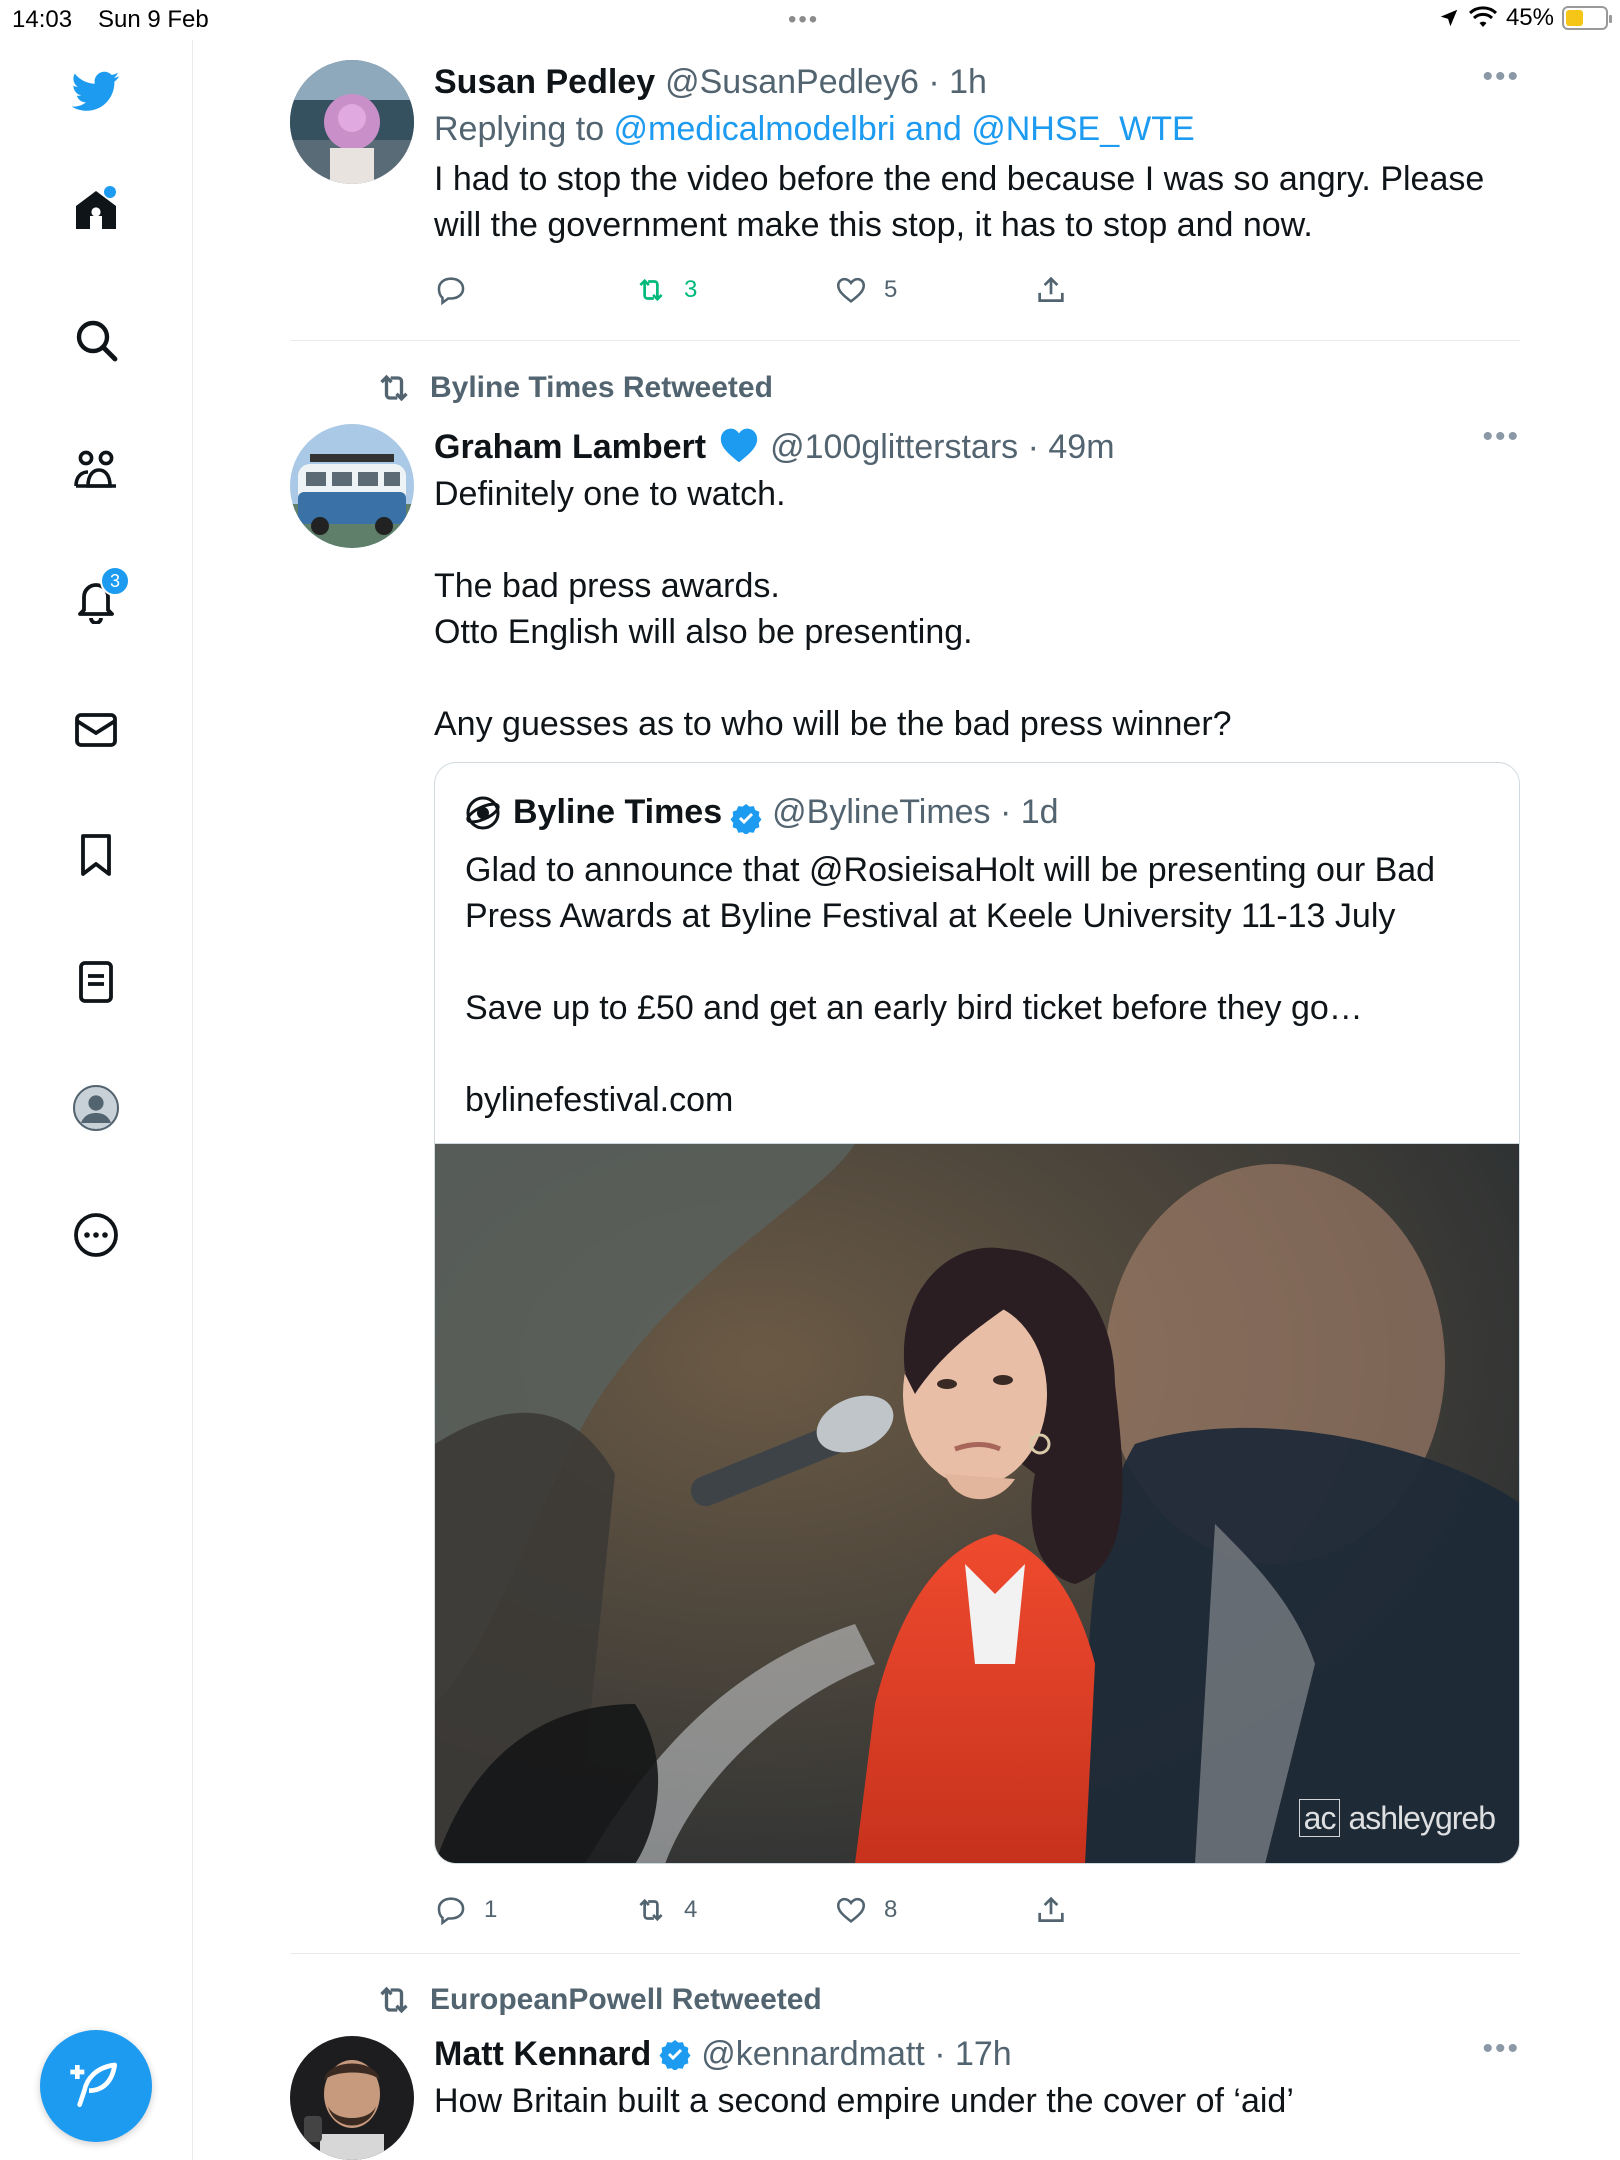 Image resolution: width=1620 pixels, height=2160 pixels. Describe the element at coordinates (826, 82) in the screenshot. I see `author-handle: @SusanPedley6 · 1h` at that location.